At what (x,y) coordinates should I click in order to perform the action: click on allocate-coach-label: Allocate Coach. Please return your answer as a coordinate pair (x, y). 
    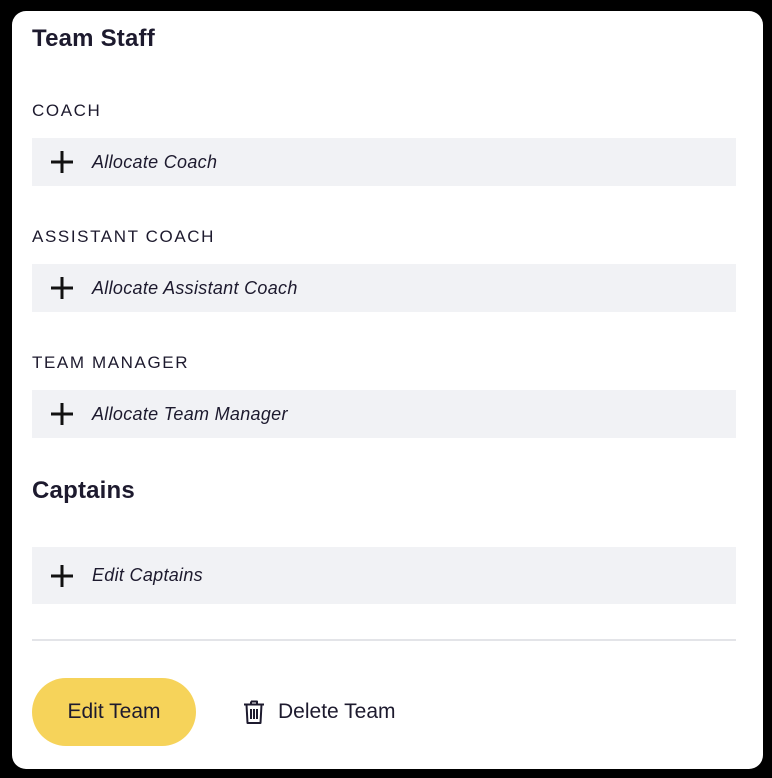
    Looking at the image, I should click on (155, 161).